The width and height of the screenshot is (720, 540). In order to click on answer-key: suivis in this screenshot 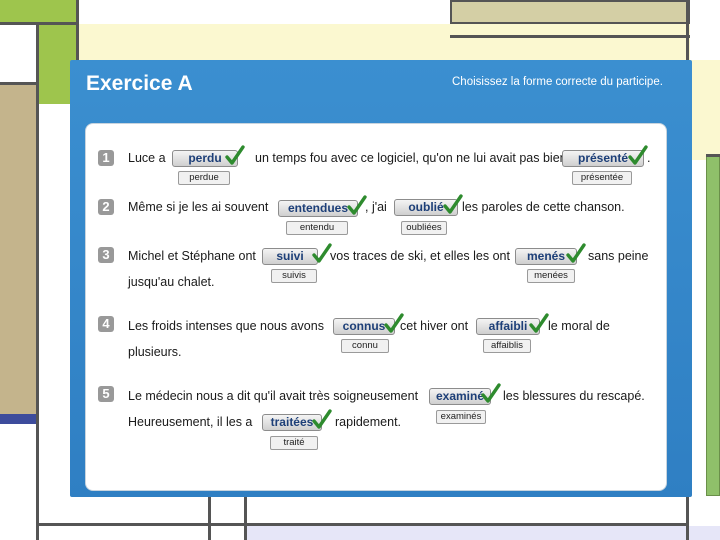, I will do `click(294, 276)`.